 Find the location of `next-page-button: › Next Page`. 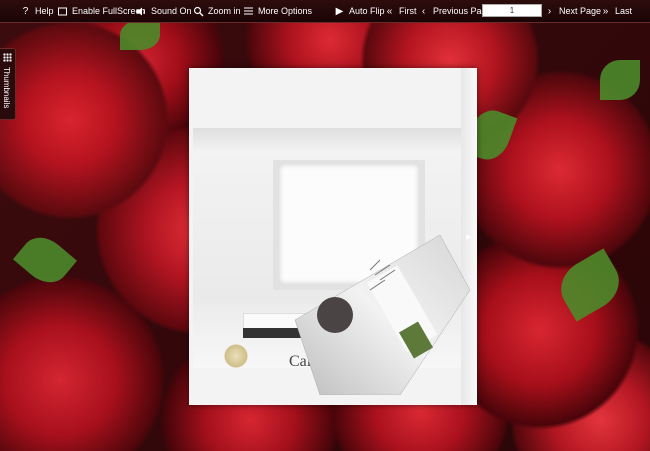

next-page-button: › Next Page is located at coordinates (572, 11).